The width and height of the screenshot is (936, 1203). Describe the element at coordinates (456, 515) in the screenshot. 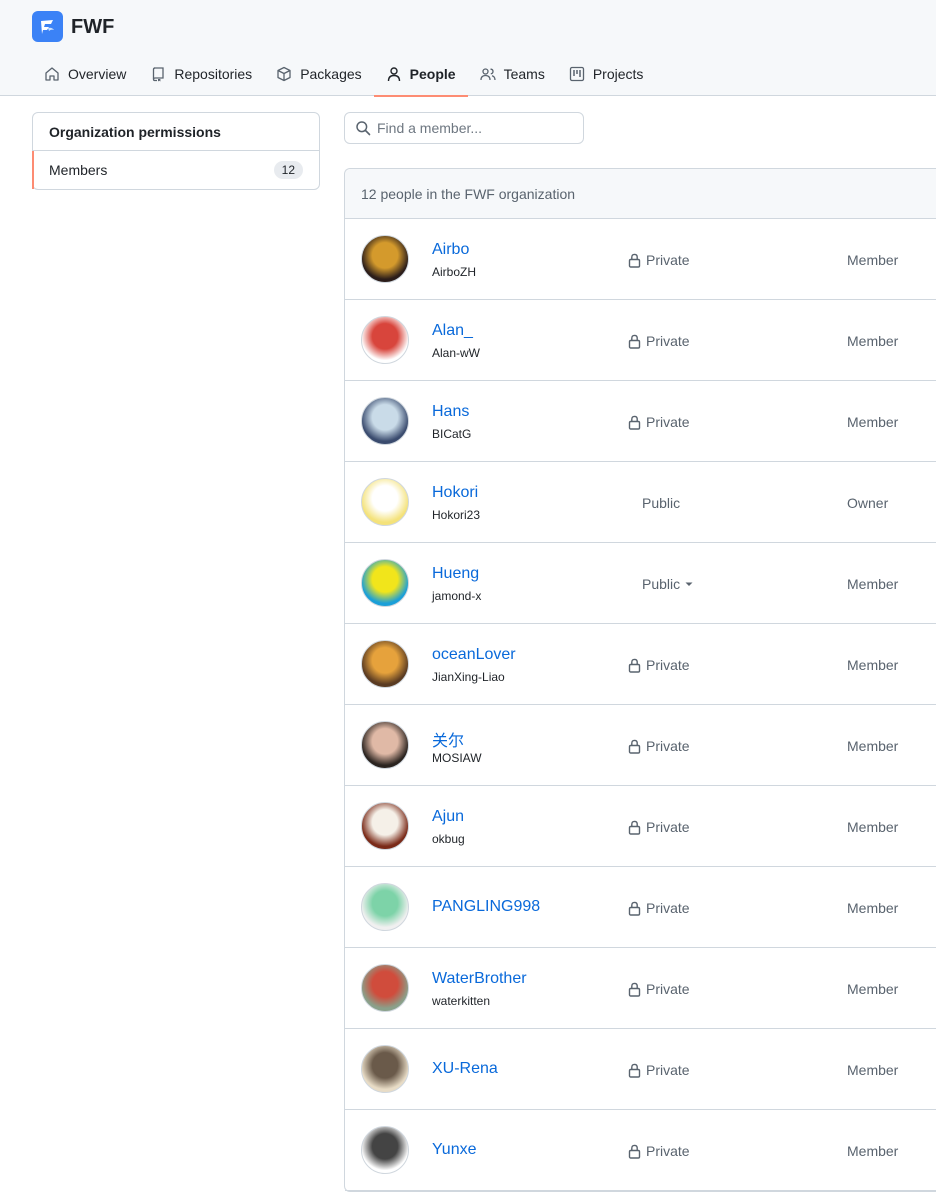

I see `member-login: Hokori23` at that location.